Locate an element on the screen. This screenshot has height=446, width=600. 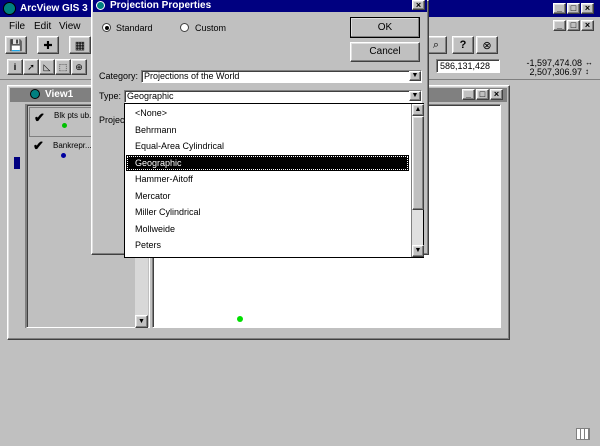
type-option: Equal-Area Cylindrical is located at coordinates (267, 146).